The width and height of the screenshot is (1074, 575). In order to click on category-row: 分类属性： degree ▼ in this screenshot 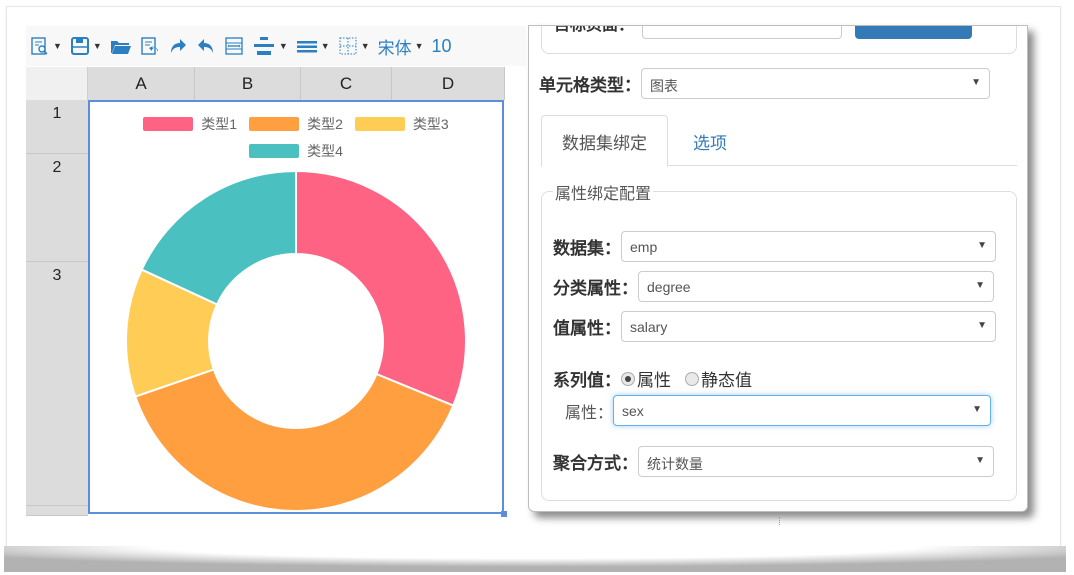, I will do `click(773, 286)`.